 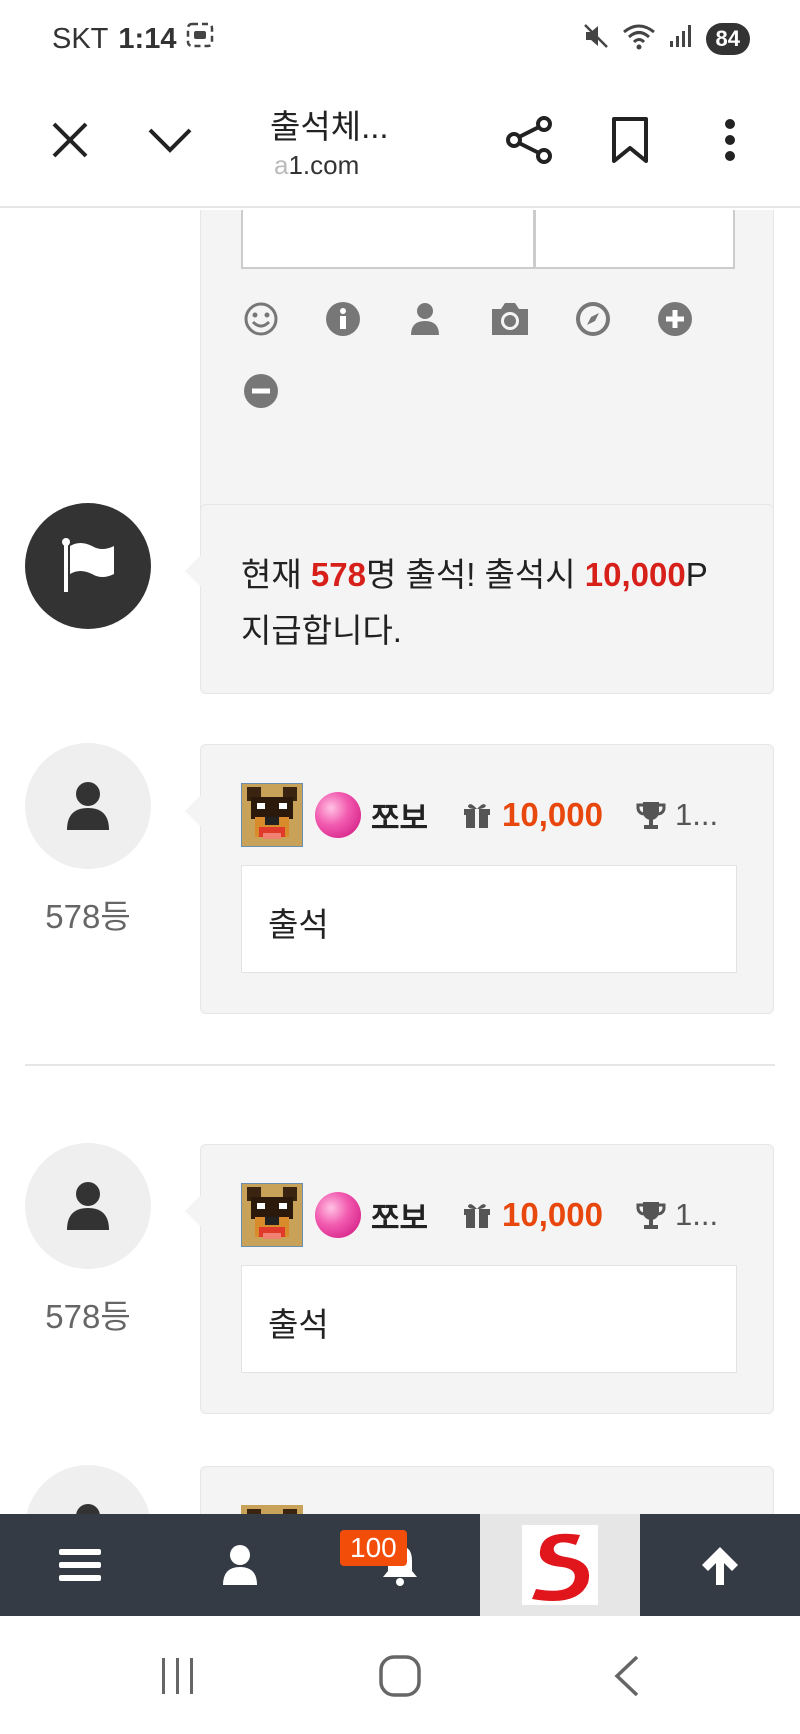 I want to click on bookmark-button, so click(x=630, y=140).